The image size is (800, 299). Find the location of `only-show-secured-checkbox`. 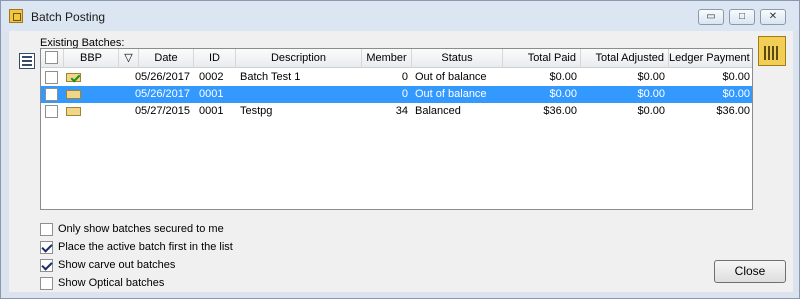

only-show-secured-checkbox is located at coordinates (46, 229).